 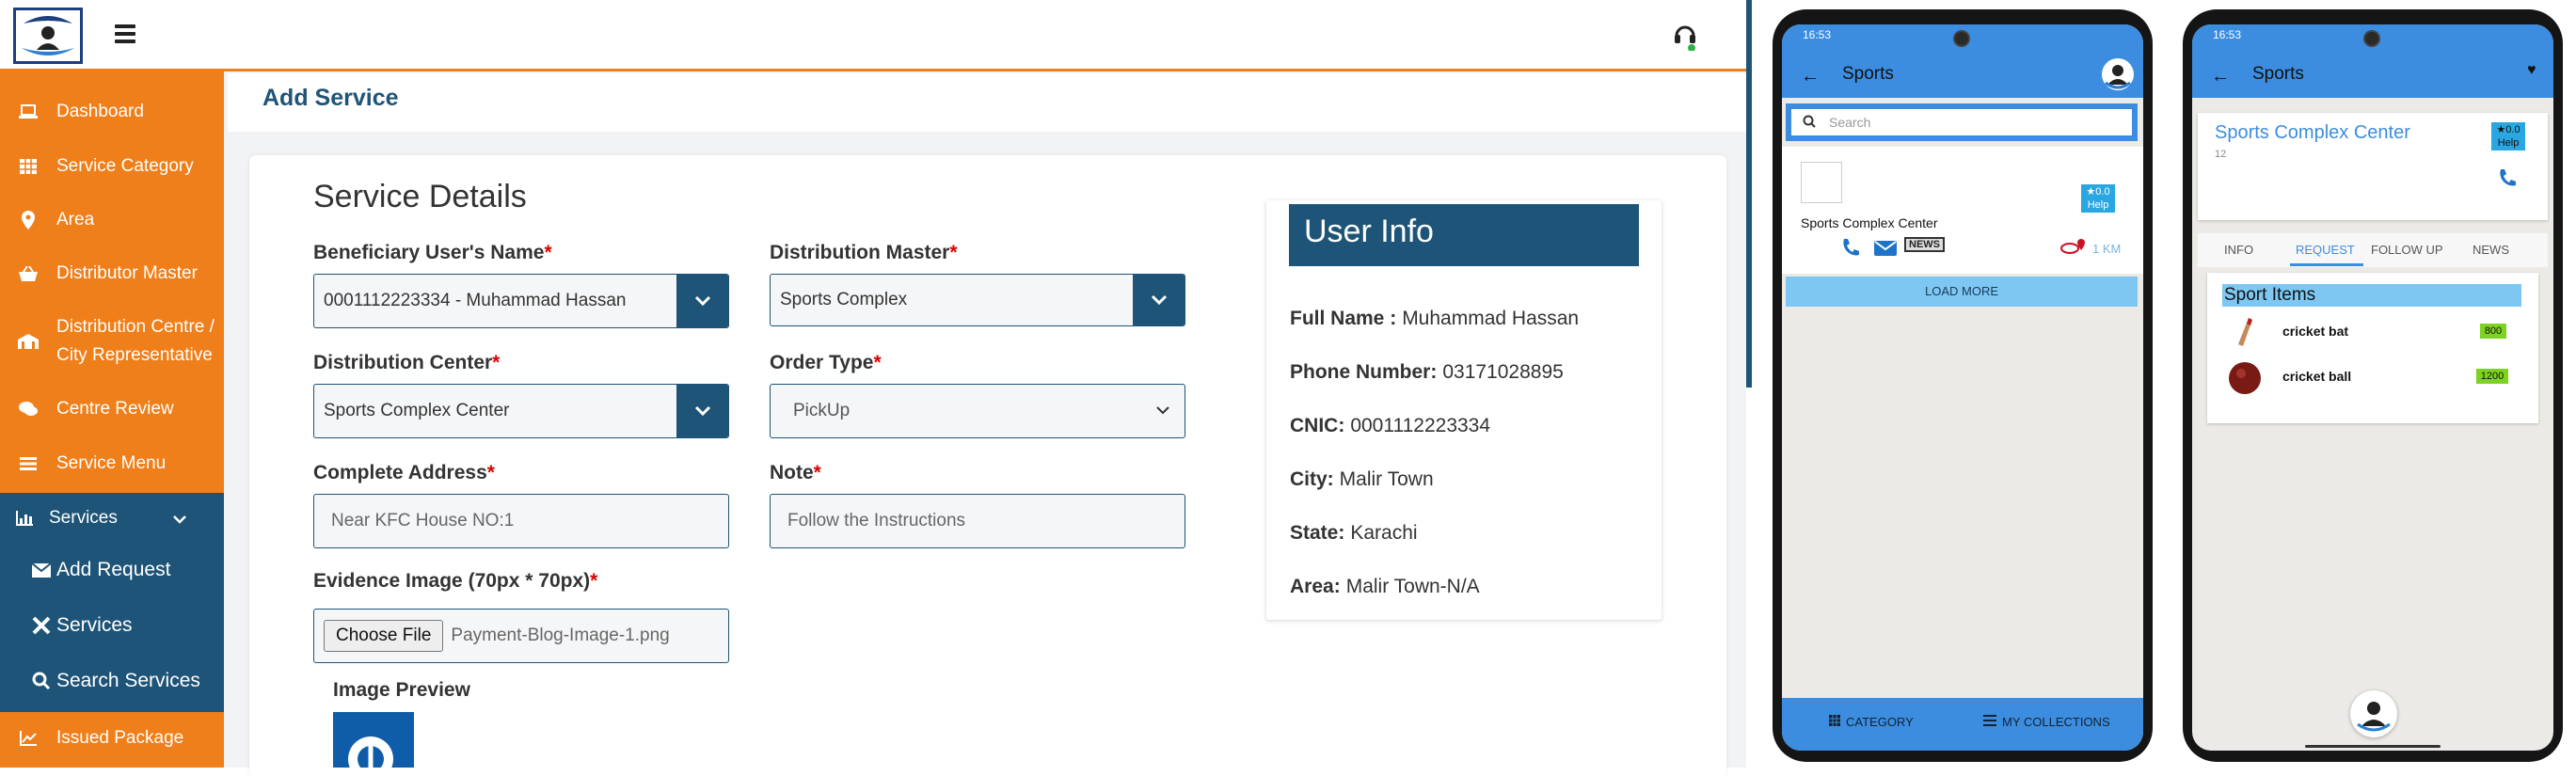 What do you see at coordinates (844, 299) in the screenshot?
I see `distribution-master-value: Sports Complex` at bounding box center [844, 299].